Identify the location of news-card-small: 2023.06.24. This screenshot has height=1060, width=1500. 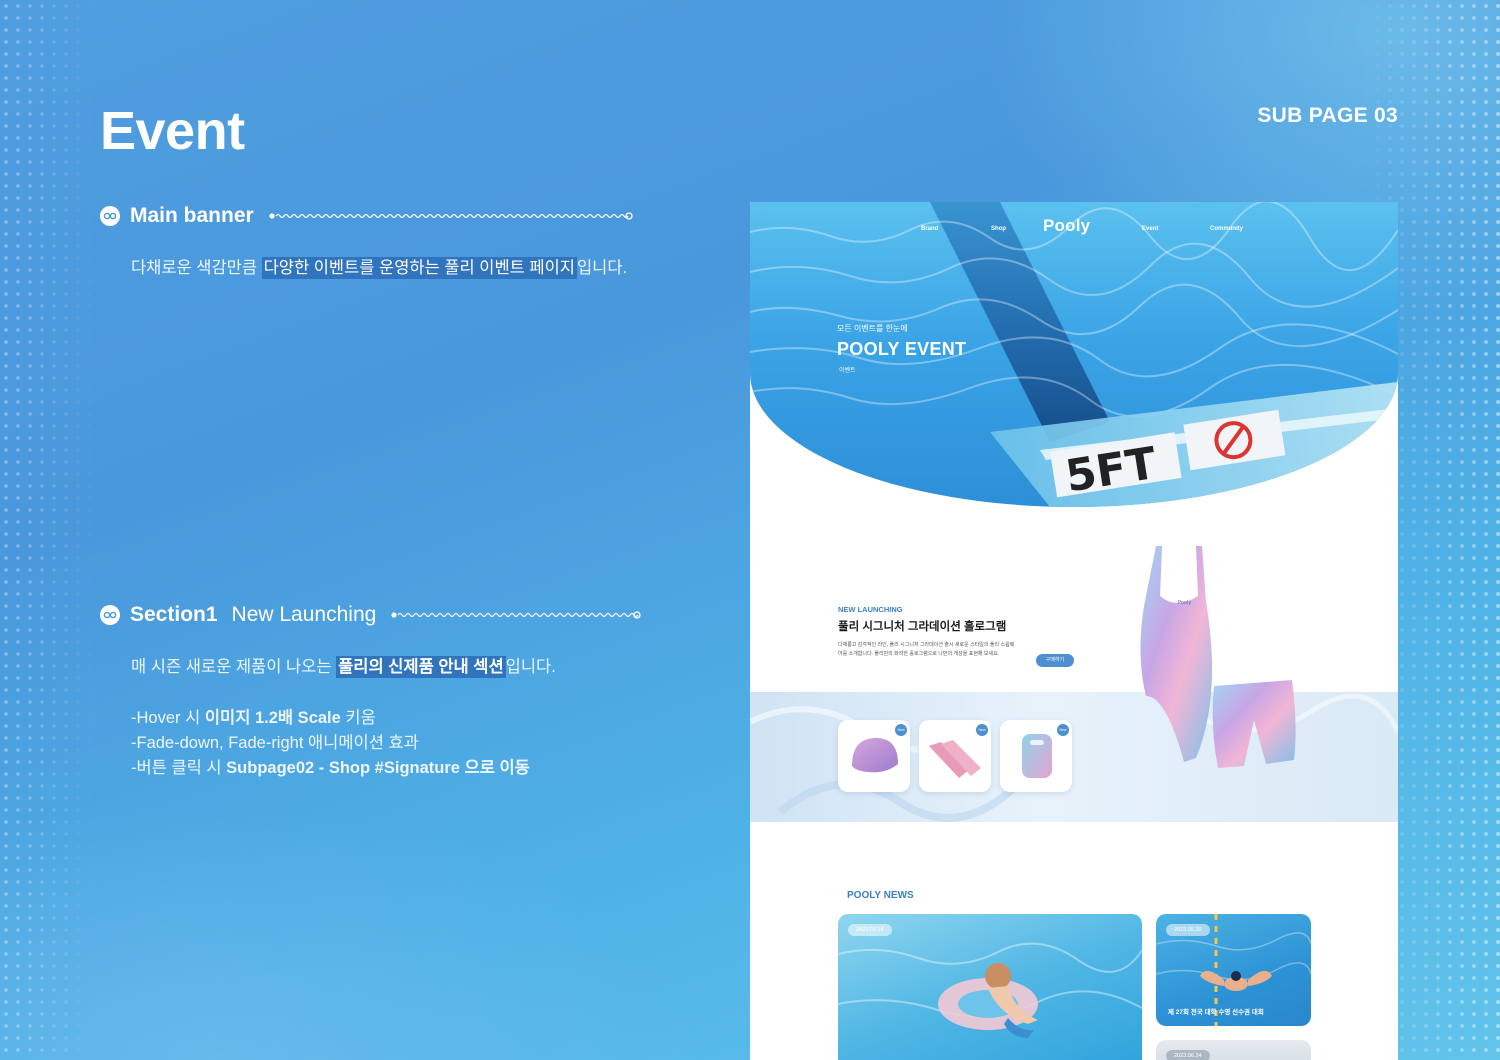
(1233, 1050).